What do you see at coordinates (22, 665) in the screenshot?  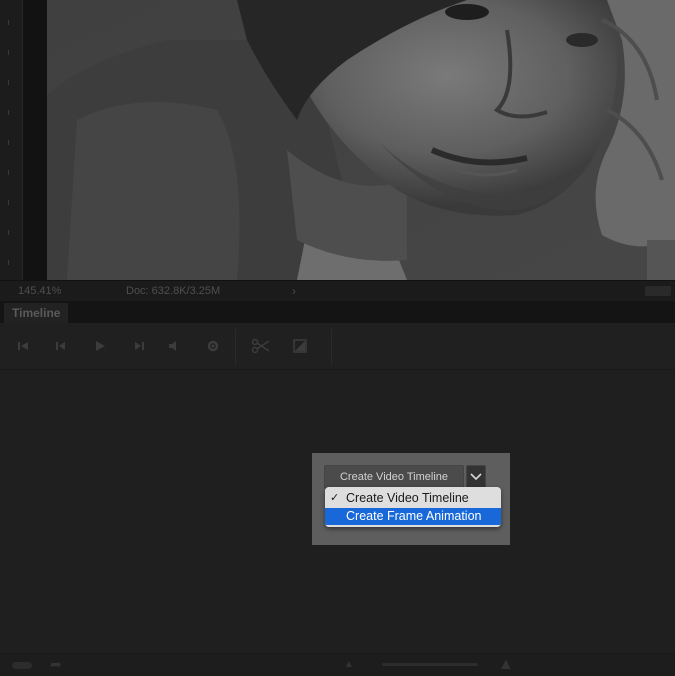 I see `convert-frames-icon` at bounding box center [22, 665].